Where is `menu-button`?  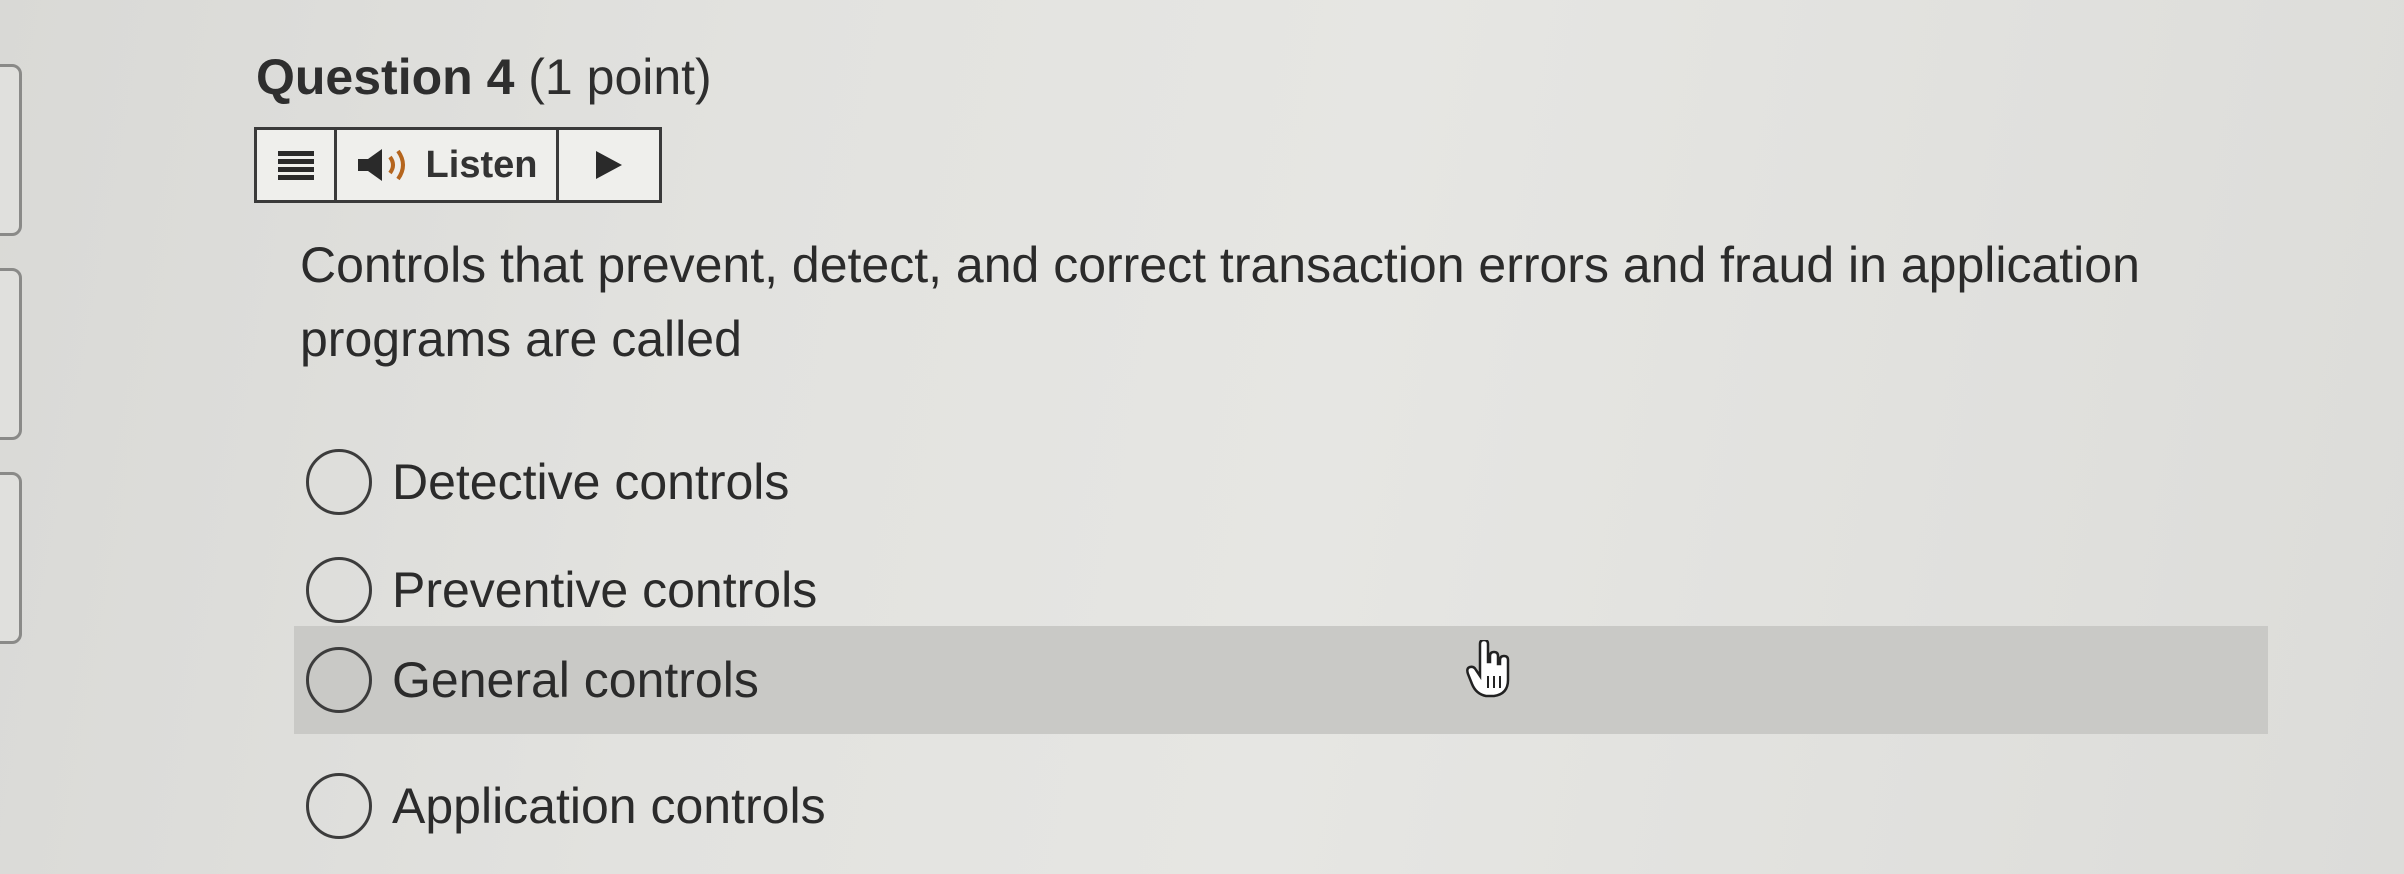 menu-button is located at coordinates (297, 165).